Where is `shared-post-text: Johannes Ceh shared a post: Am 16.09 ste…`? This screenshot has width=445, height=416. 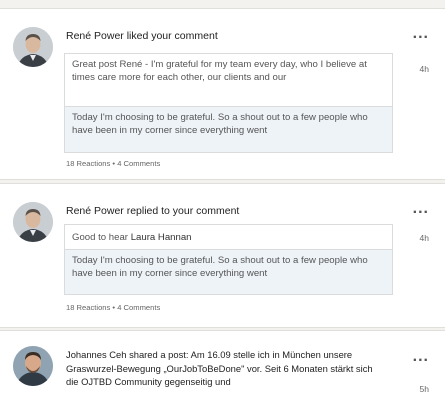 shared-post-text: Johannes Ceh shared a post: Am 16.09 ste… is located at coordinates (226, 368).